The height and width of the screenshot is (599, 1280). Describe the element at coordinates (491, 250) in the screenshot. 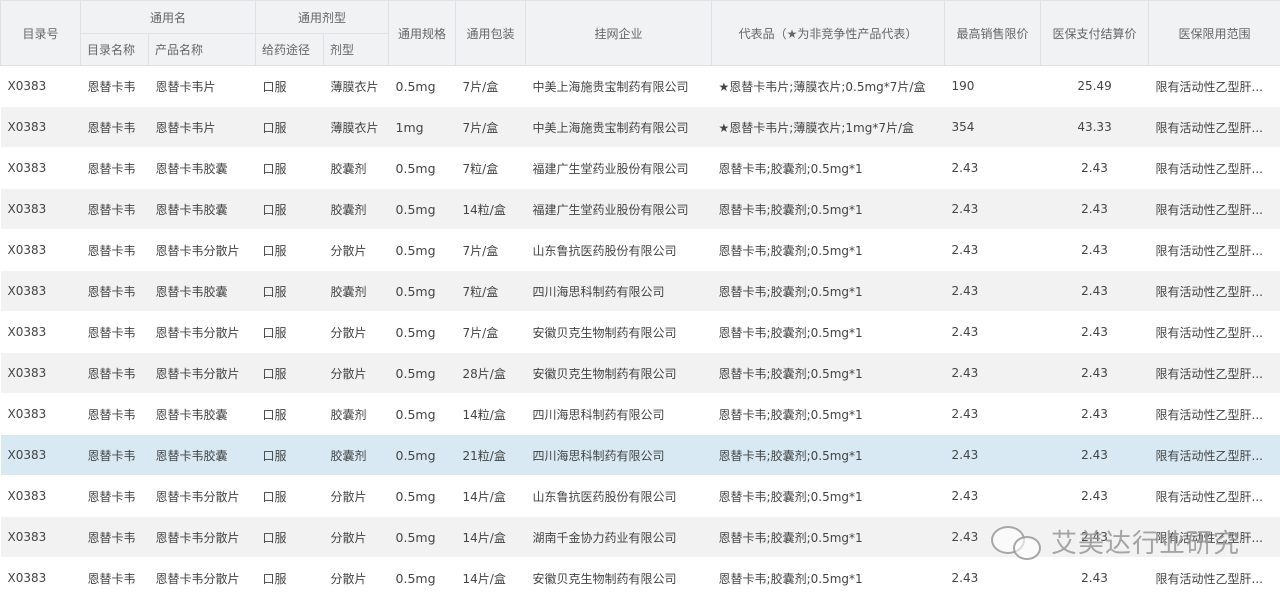

I see `cell-package: 7片/盒` at that location.